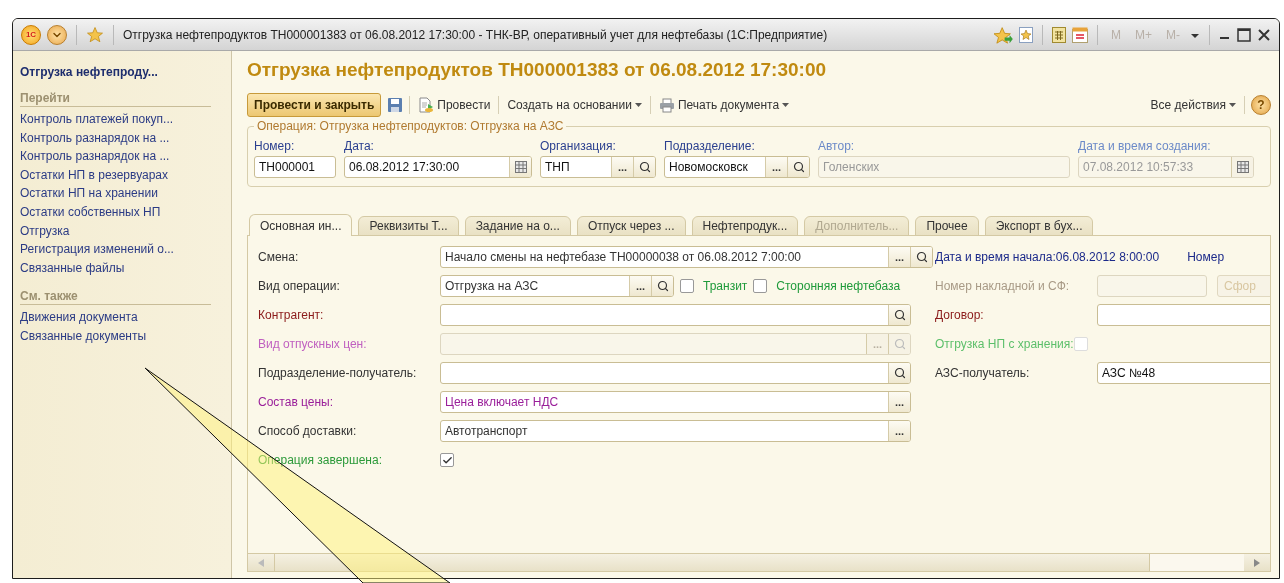 This screenshot has height=583, width=1284. What do you see at coordinates (359, 146) in the screenshot?
I see `field-label: Дата:` at bounding box center [359, 146].